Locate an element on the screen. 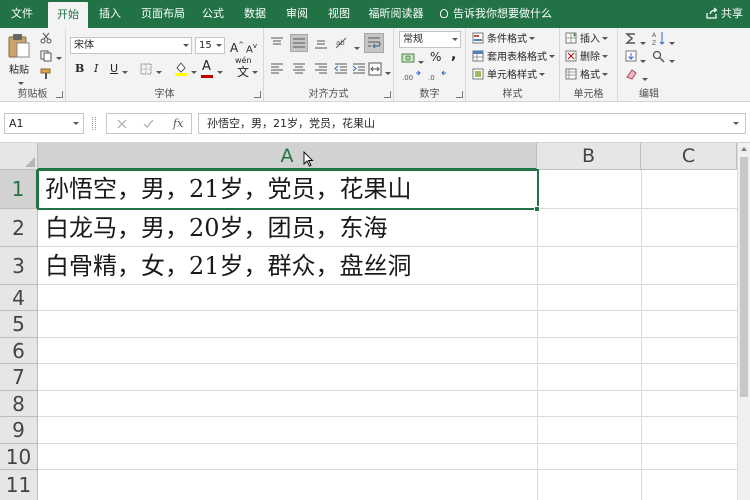  wrap-text-button is located at coordinates (374, 43).